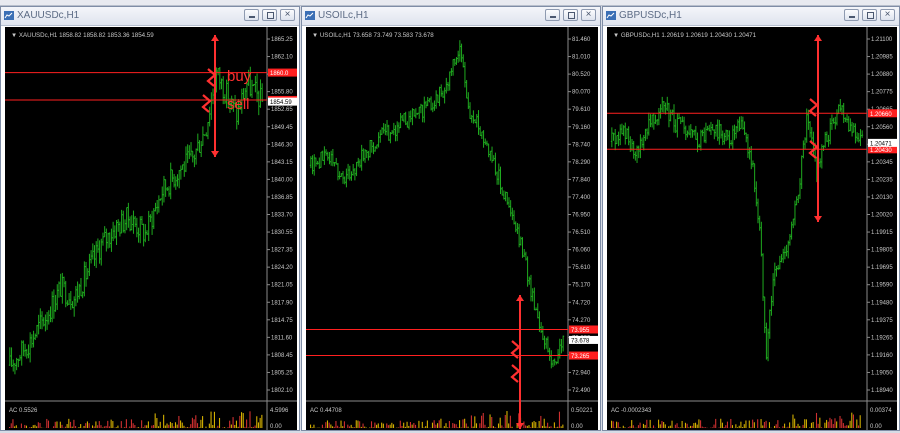 This screenshot has height=433, width=900. What do you see at coordinates (150, 16) in the screenshot?
I see `window-titlebar: XAUUSDc,H1 ×` at bounding box center [150, 16].